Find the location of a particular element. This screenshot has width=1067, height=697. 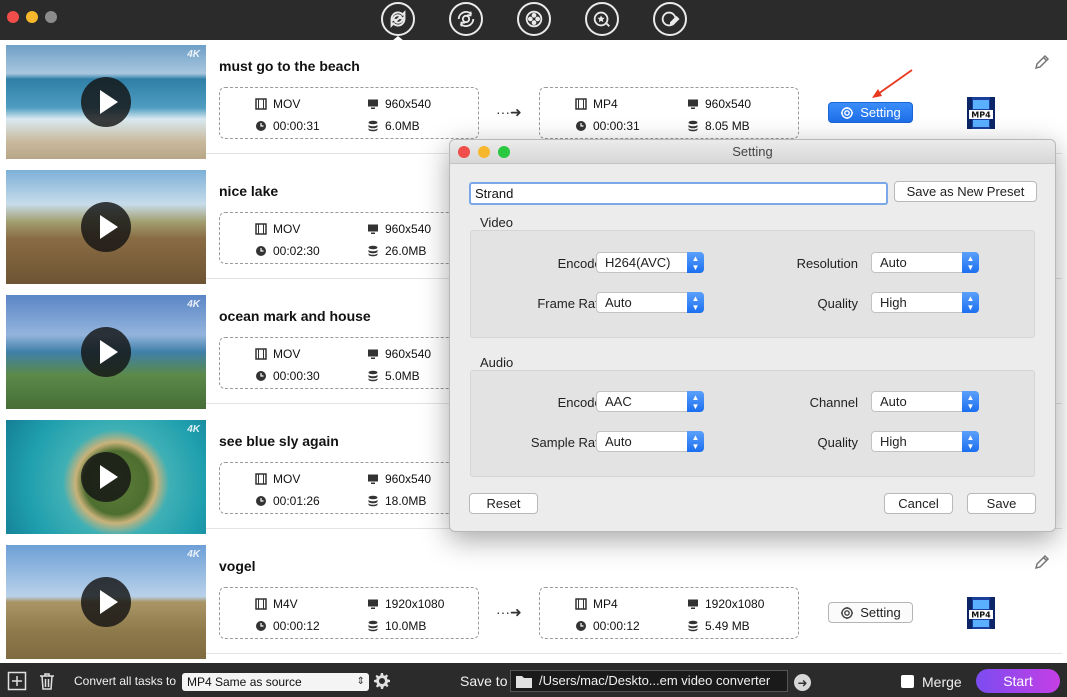

output-duration: 00:00:12 is located at coordinates (607, 626).